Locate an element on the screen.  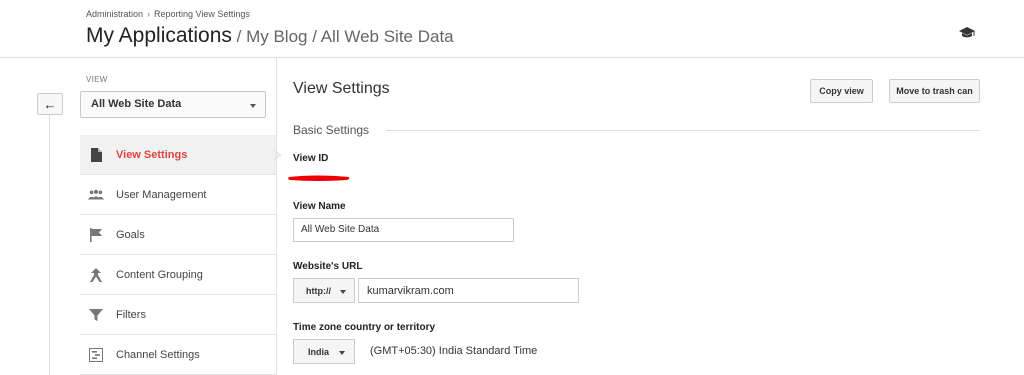
timezone-country-value: India is located at coordinates (319, 352).